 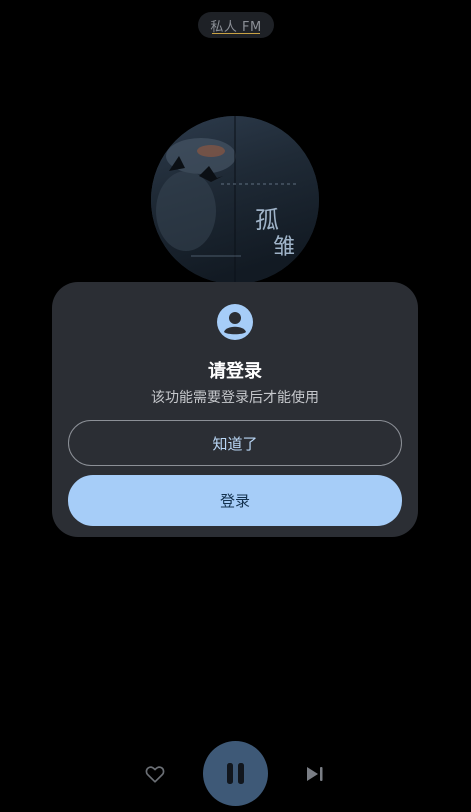 What do you see at coordinates (315, 774) in the screenshot?
I see `skip-next-icon` at bounding box center [315, 774].